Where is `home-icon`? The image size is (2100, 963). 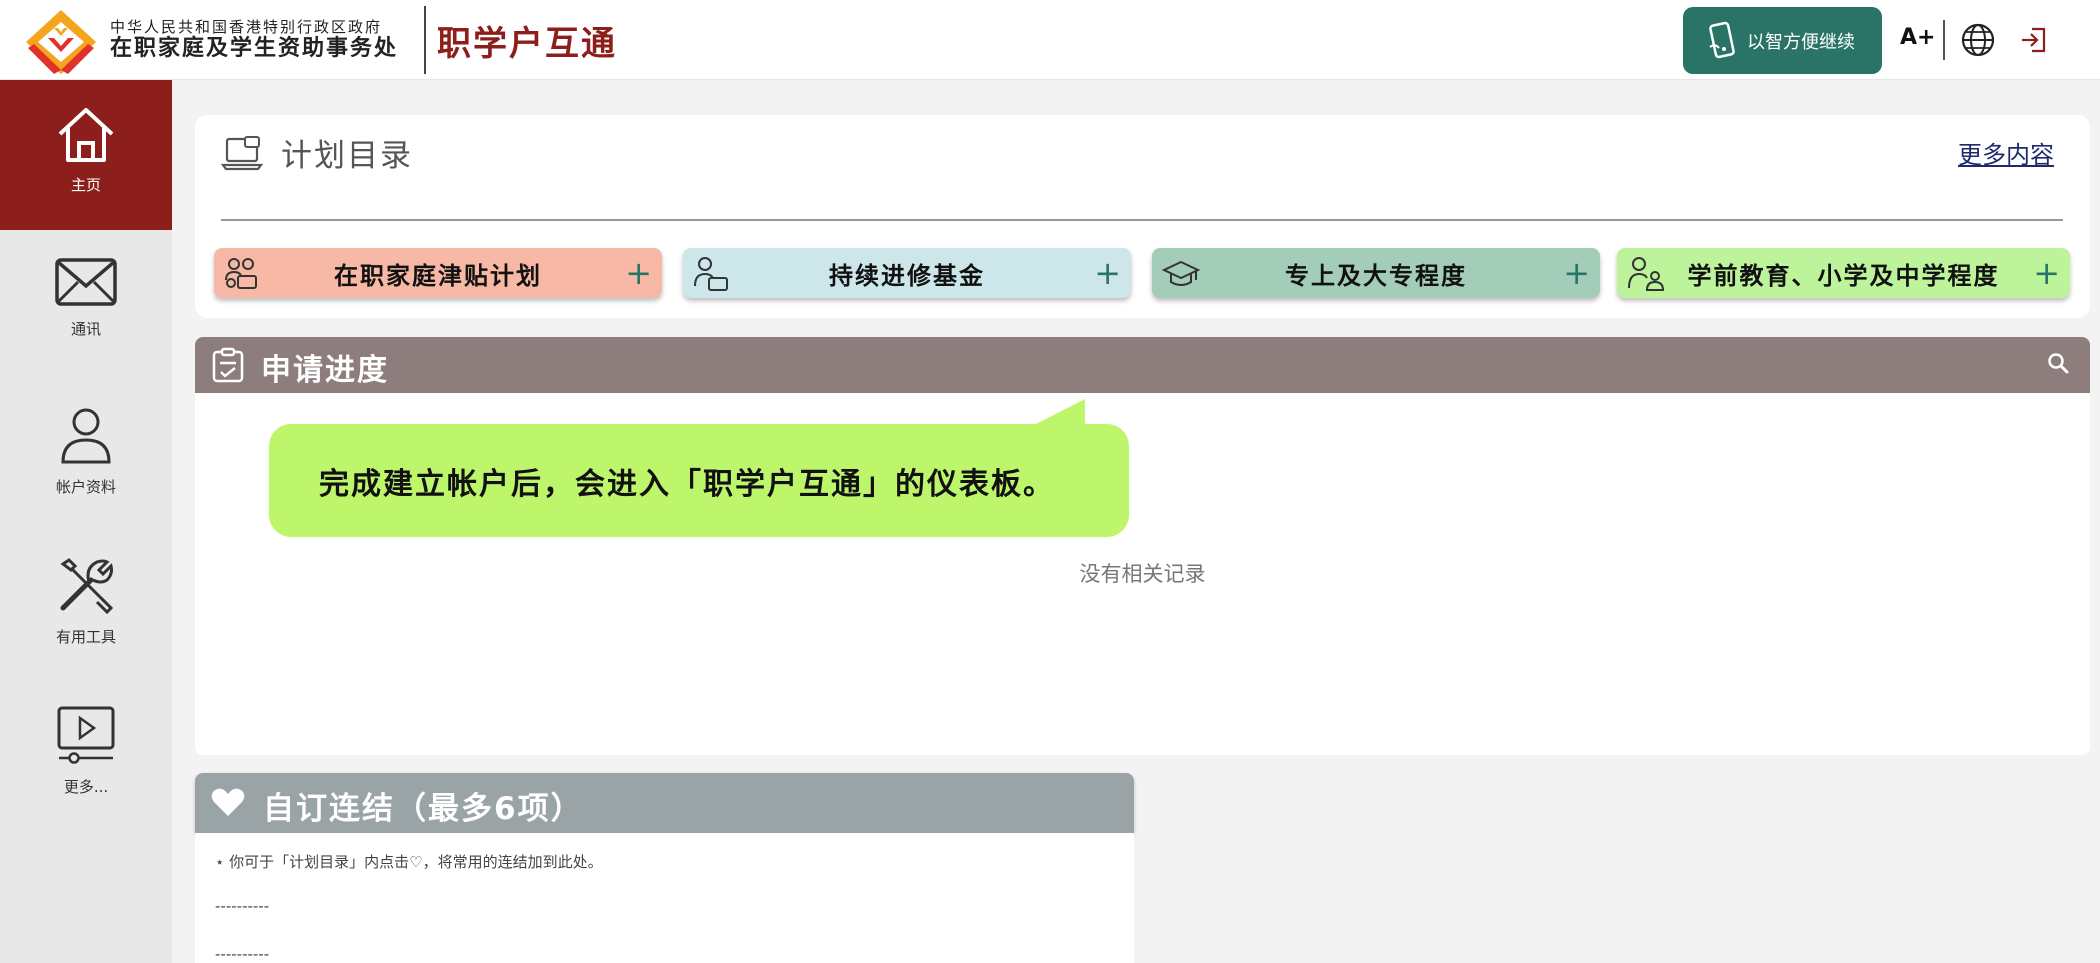
home-icon is located at coordinates (86, 135).